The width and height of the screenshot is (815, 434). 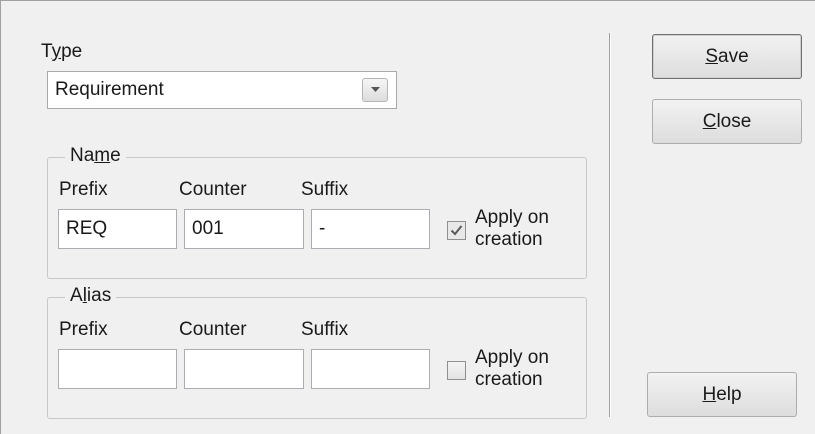 What do you see at coordinates (370, 369) in the screenshot?
I see `alias-suffix-input` at bounding box center [370, 369].